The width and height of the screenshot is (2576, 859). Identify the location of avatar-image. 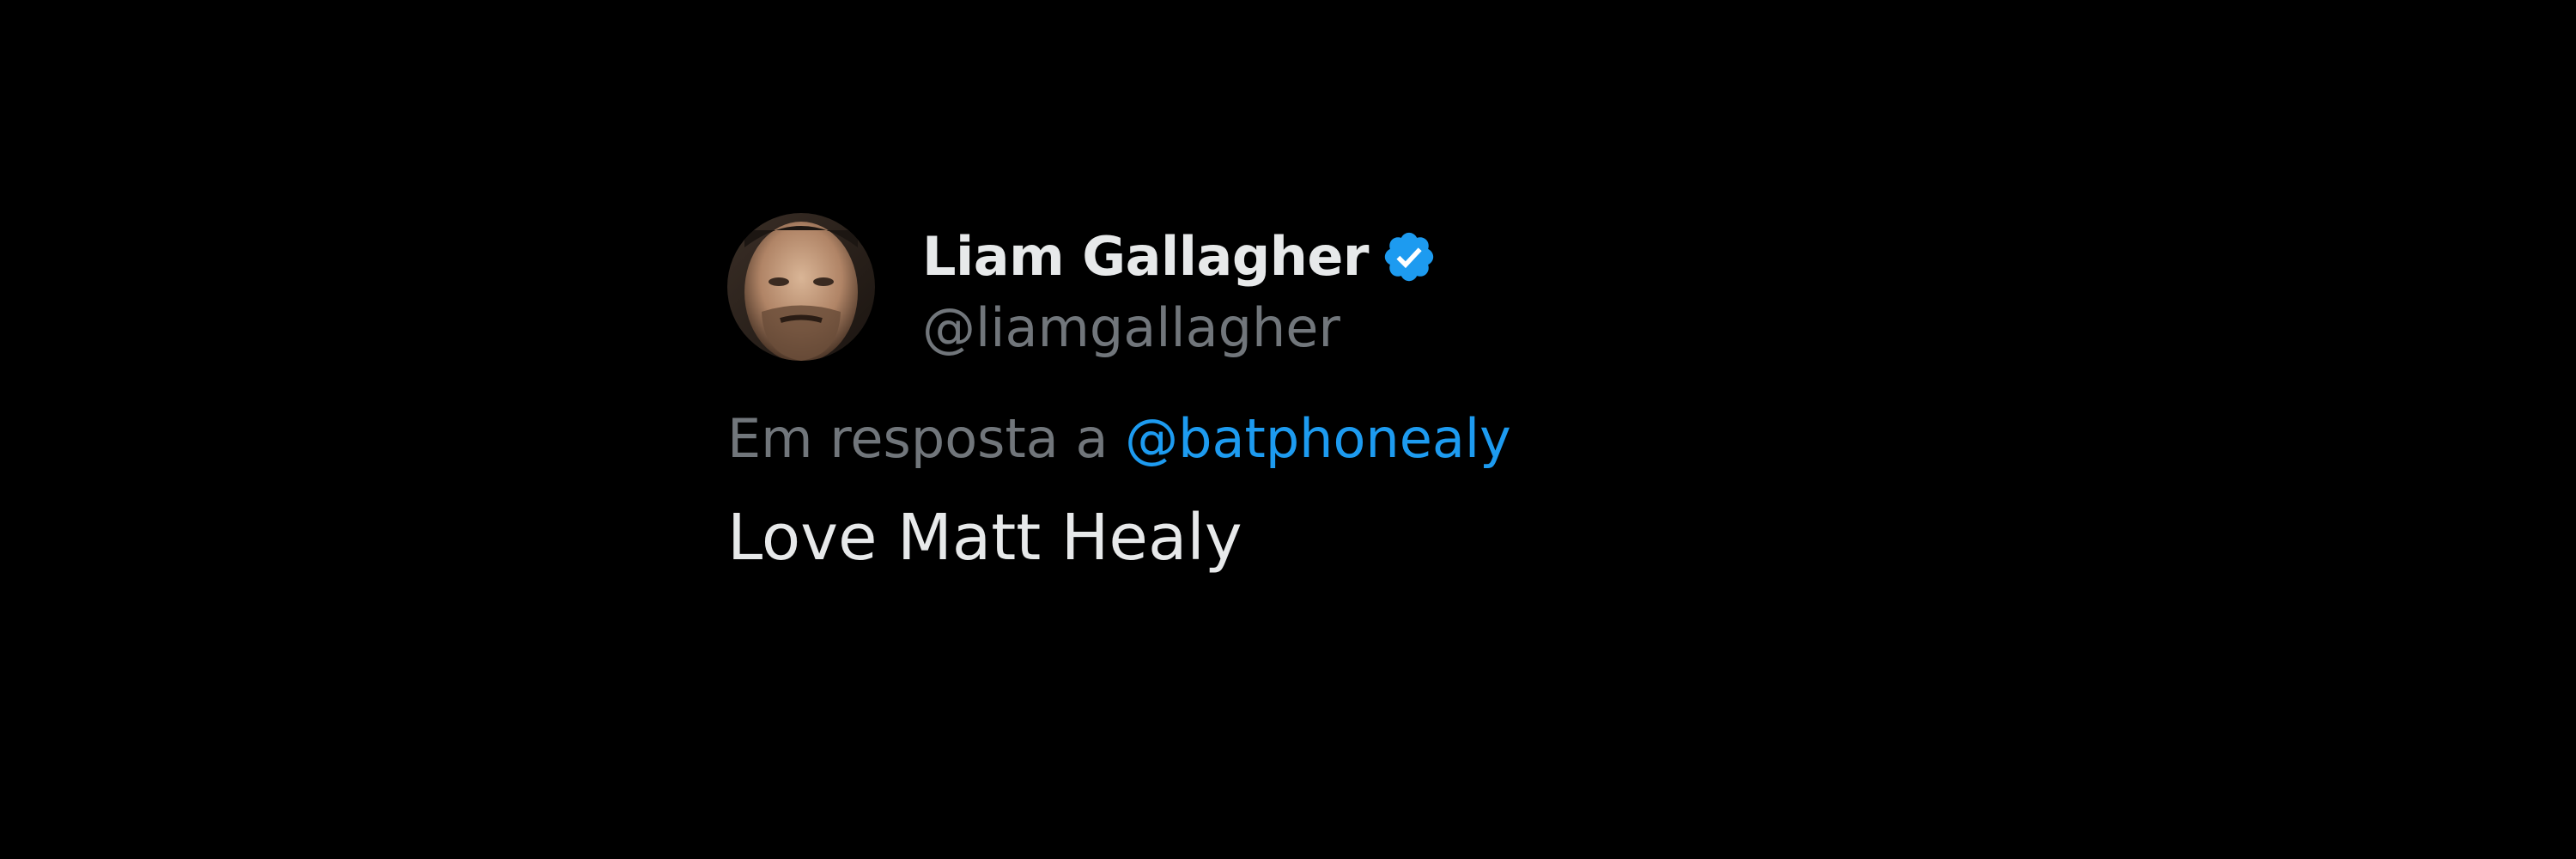
(801, 287).